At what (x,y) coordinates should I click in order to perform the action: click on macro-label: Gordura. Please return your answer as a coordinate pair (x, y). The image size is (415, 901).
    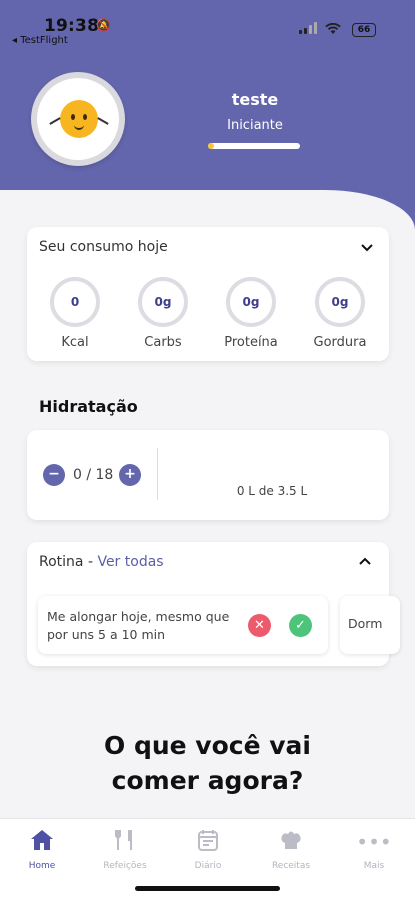
    Looking at the image, I should click on (340, 342).